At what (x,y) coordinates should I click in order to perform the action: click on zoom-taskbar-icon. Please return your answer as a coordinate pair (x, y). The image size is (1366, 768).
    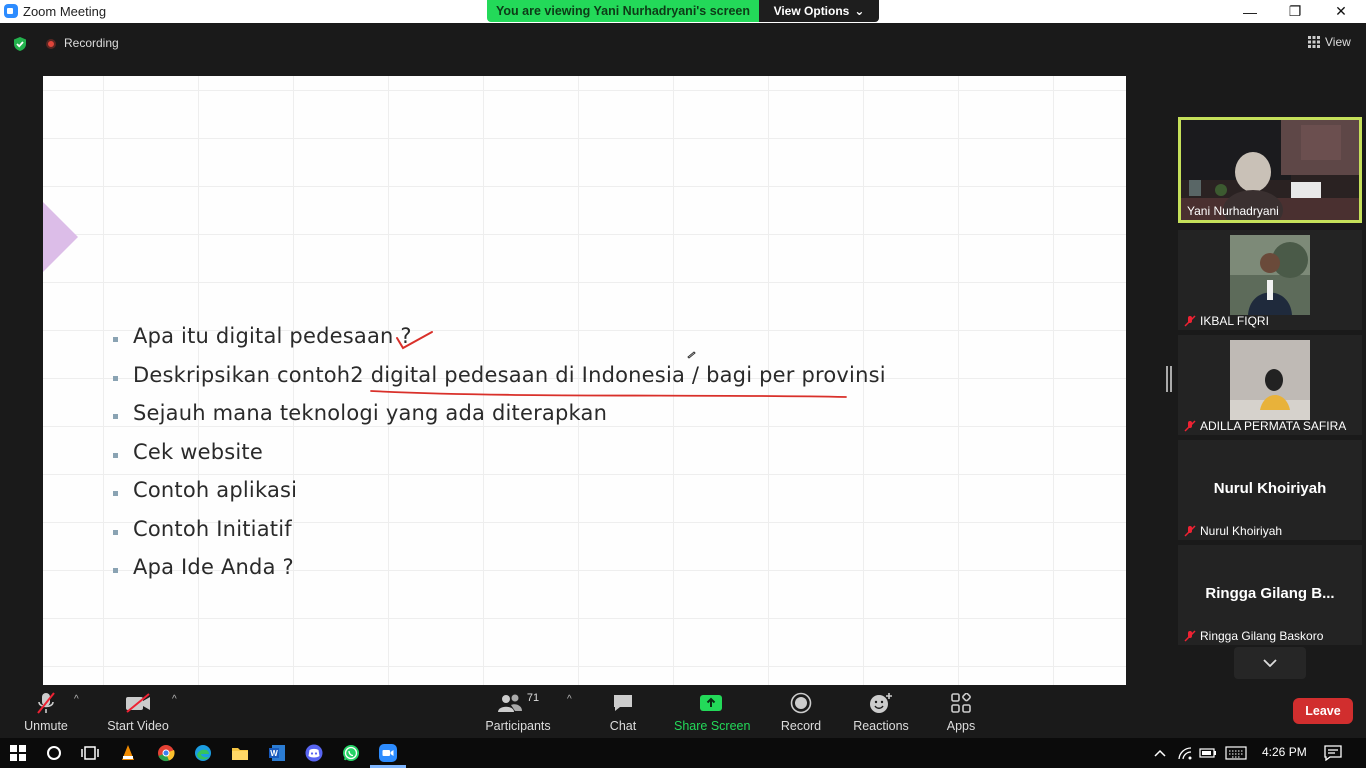
    Looking at the image, I should click on (388, 753).